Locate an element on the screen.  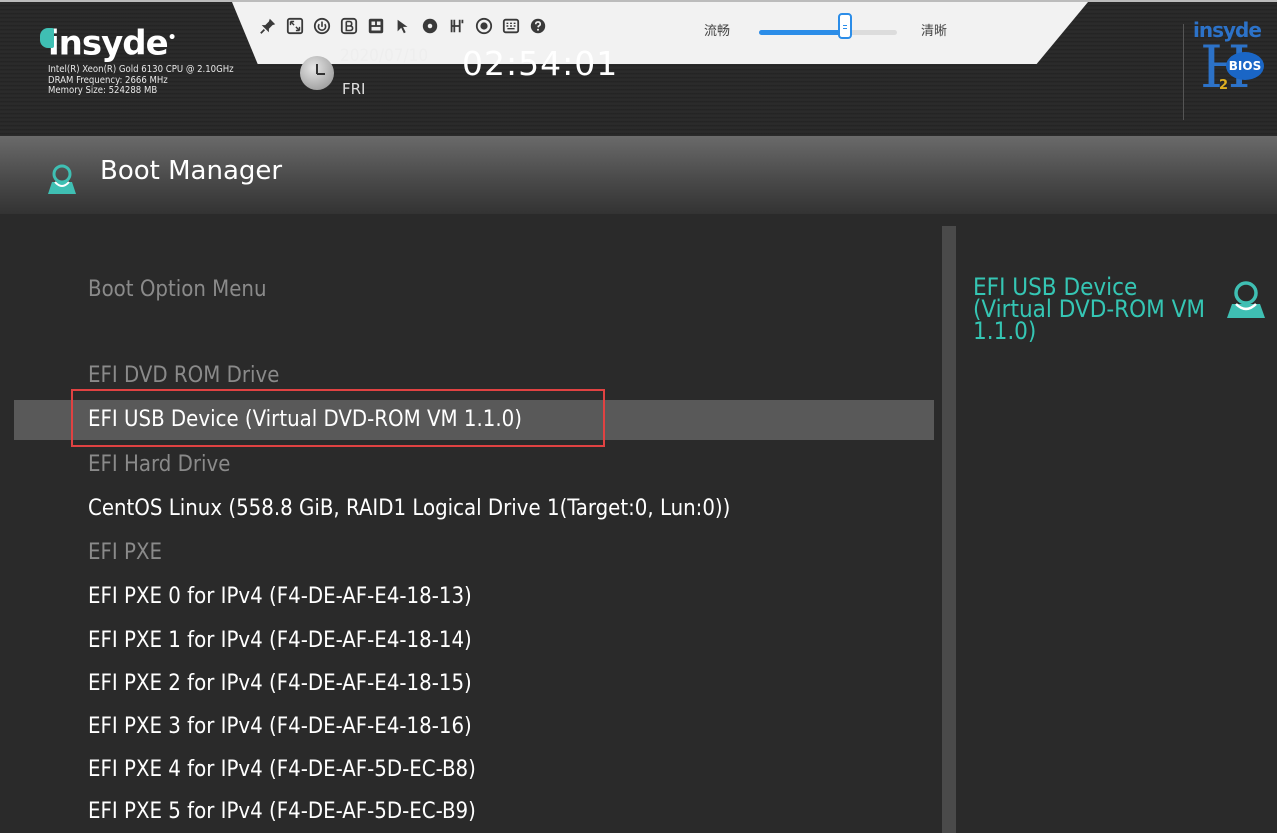
keyboard-layout-icon is located at coordinates (376, 26).